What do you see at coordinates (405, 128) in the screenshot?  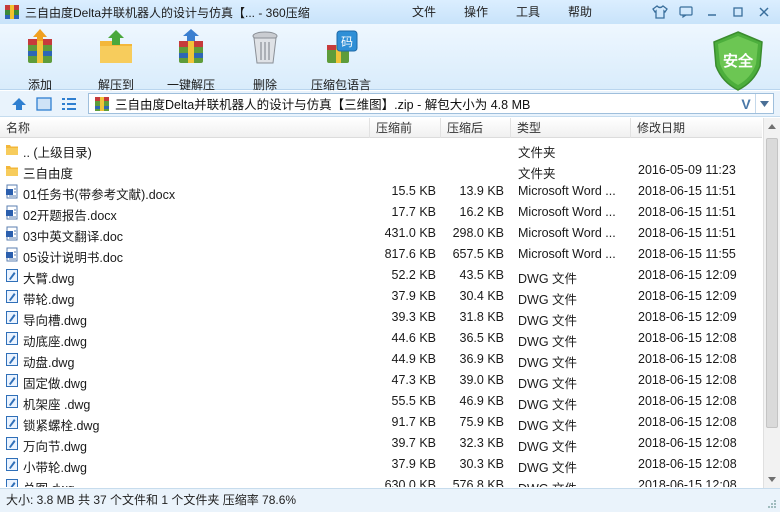 I see `column-compressed: 压缩前` at bounding box center [405, 128].